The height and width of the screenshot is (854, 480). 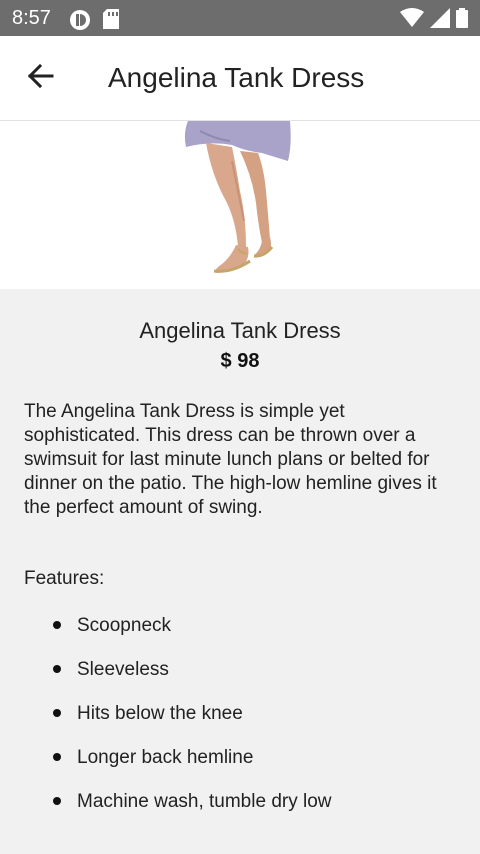 What do you see at coordinates (64, 578) in the screenshot?
I see `features-label: Features:` at bounding box center [64, 578].